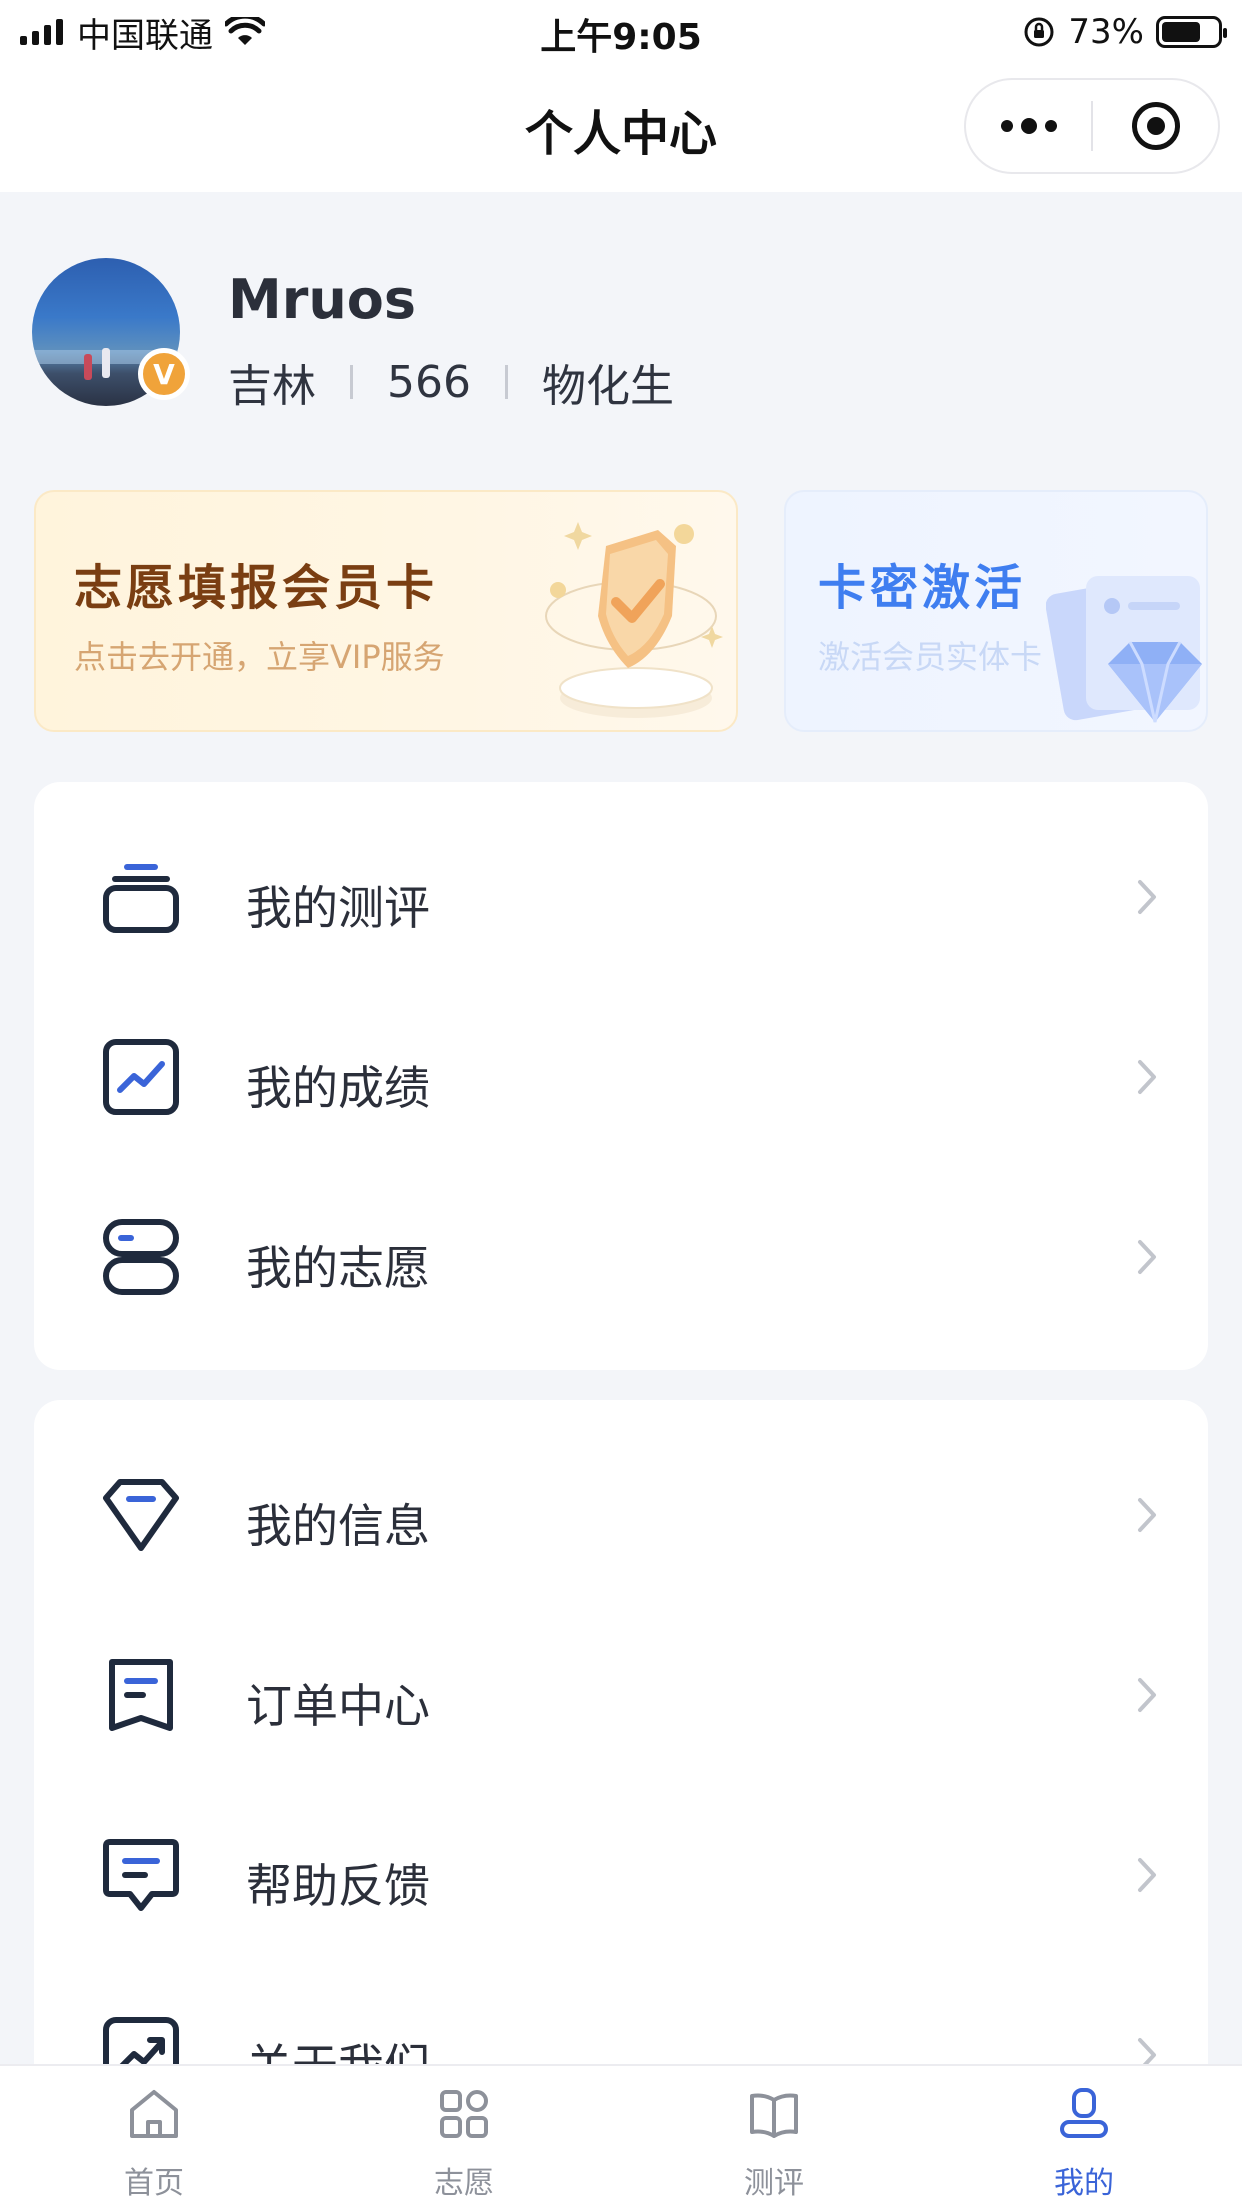 The image size is (1242, 2208). I want to click on user-info: 吉林 566 物化生, so click(451, 382).